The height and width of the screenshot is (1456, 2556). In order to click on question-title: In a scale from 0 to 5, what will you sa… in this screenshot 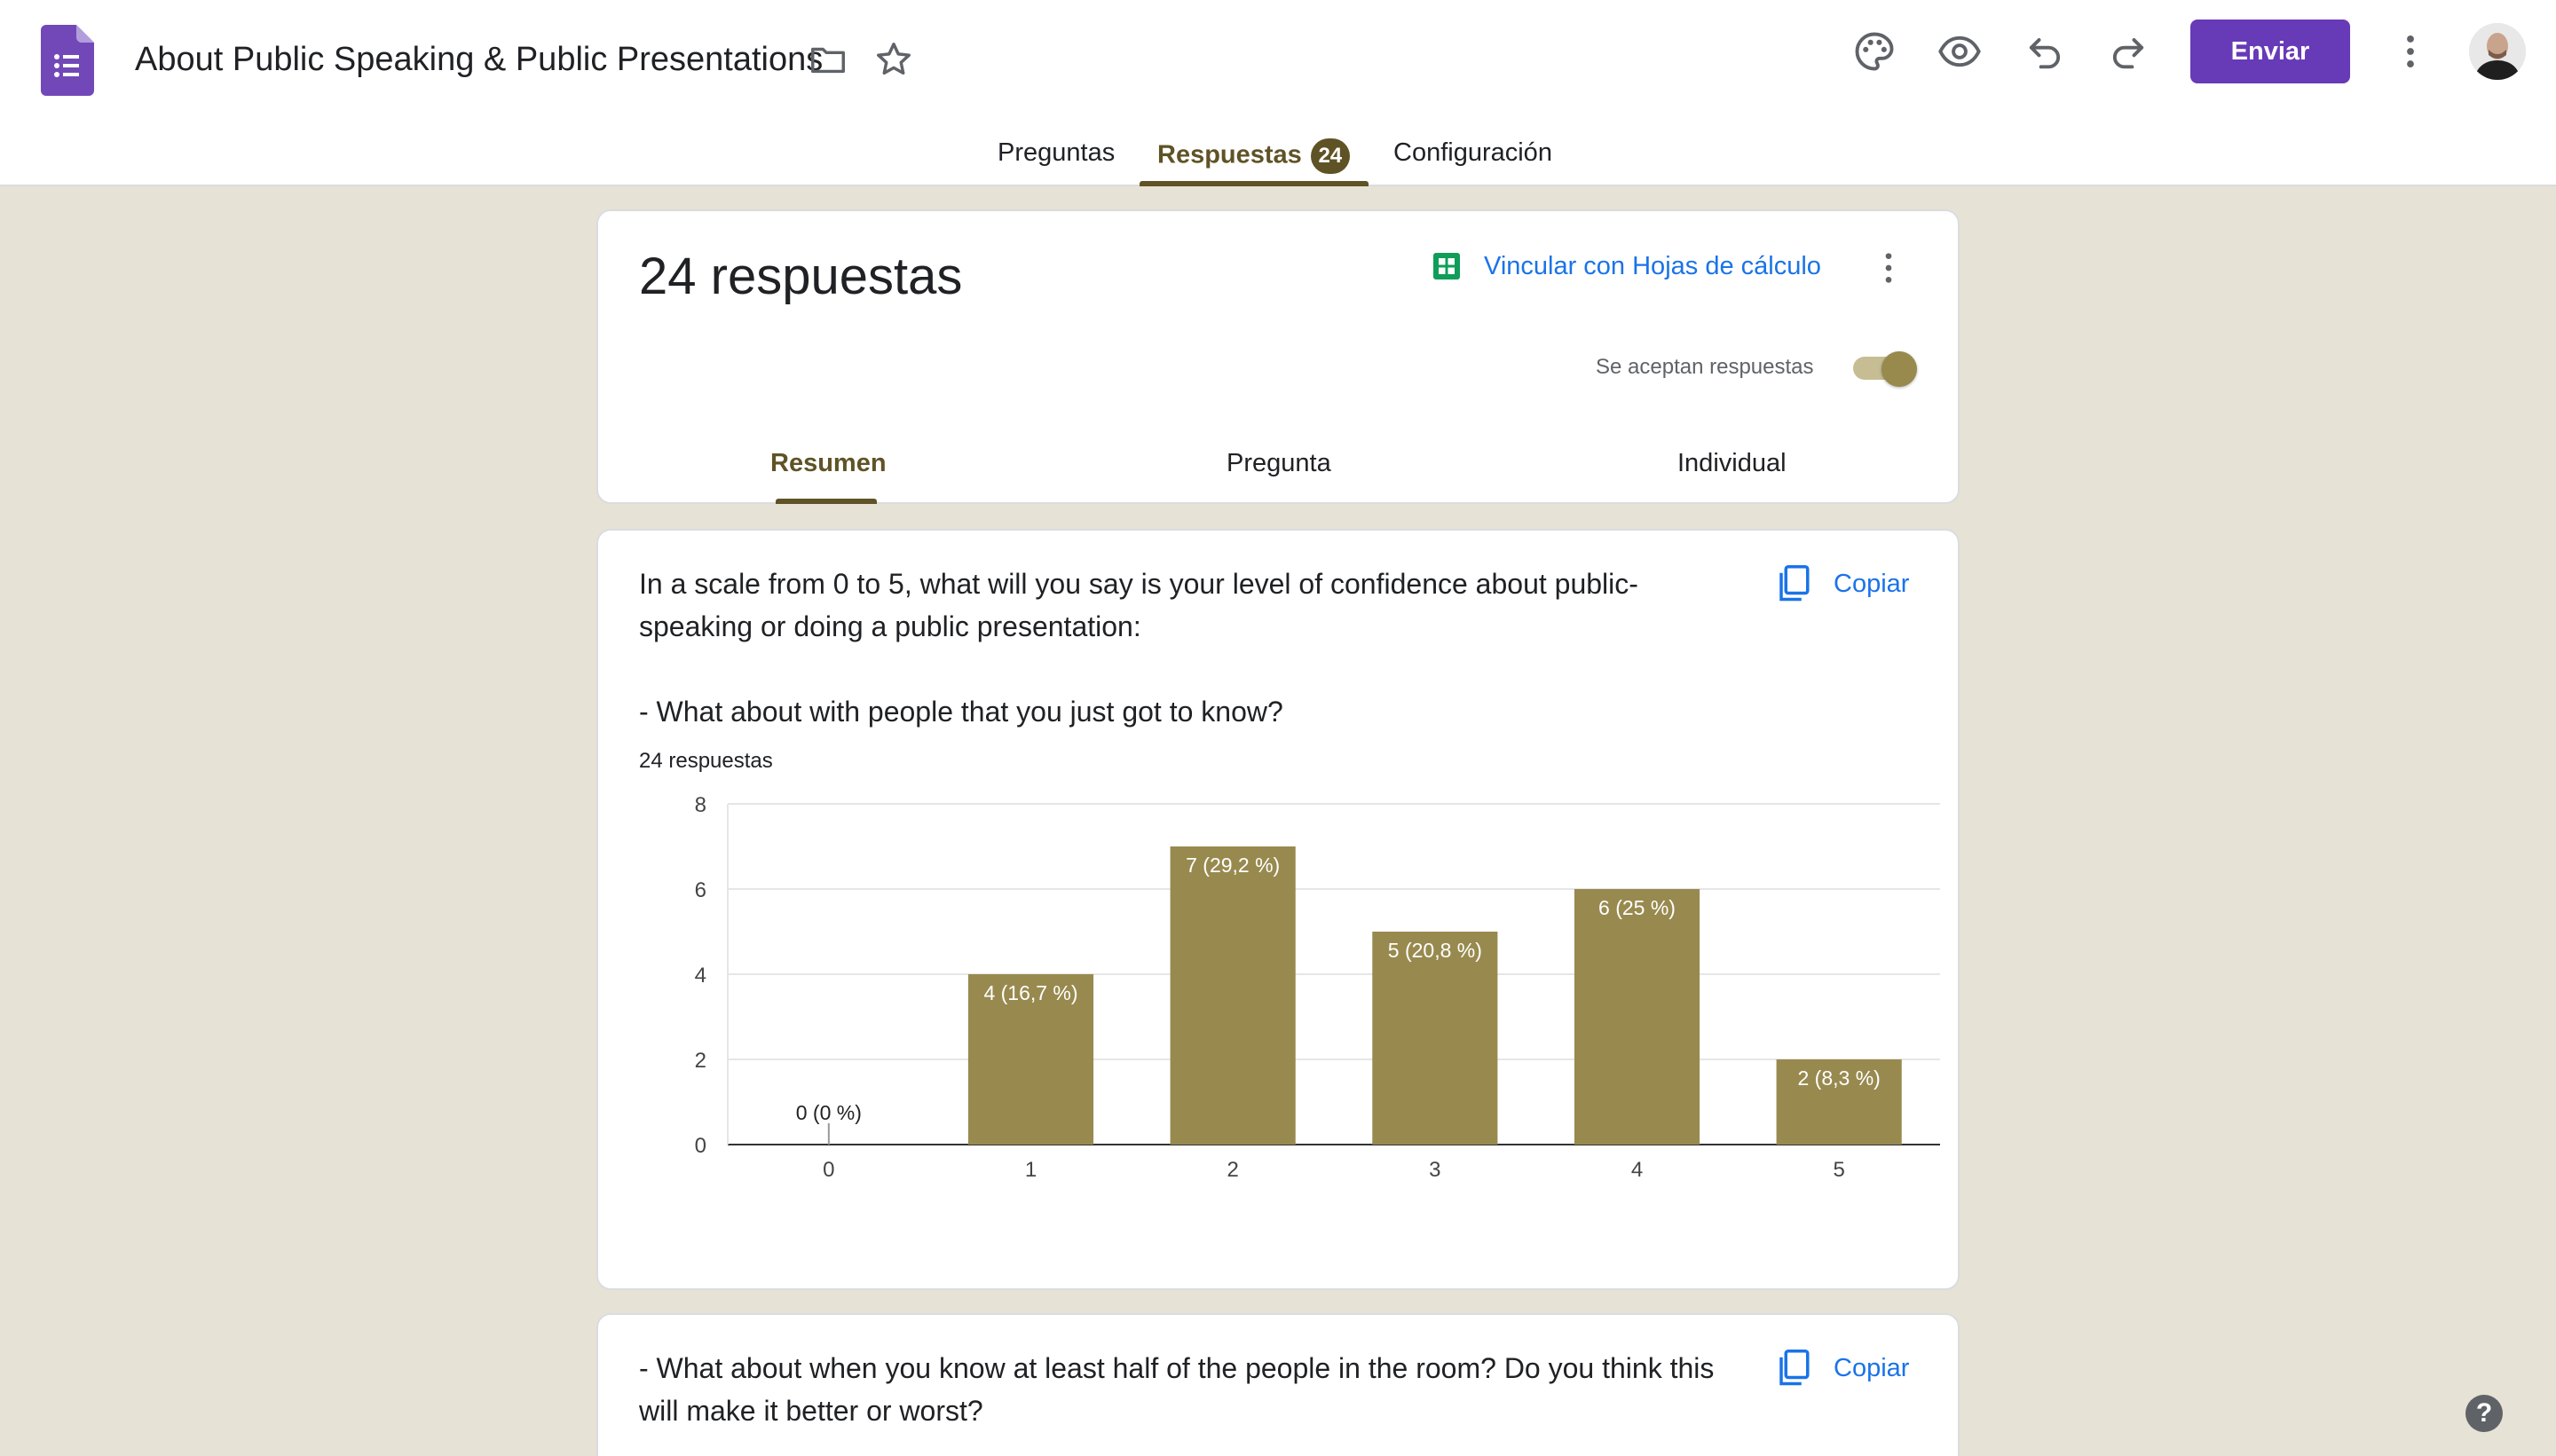, I will do `click(1138, 648)`.